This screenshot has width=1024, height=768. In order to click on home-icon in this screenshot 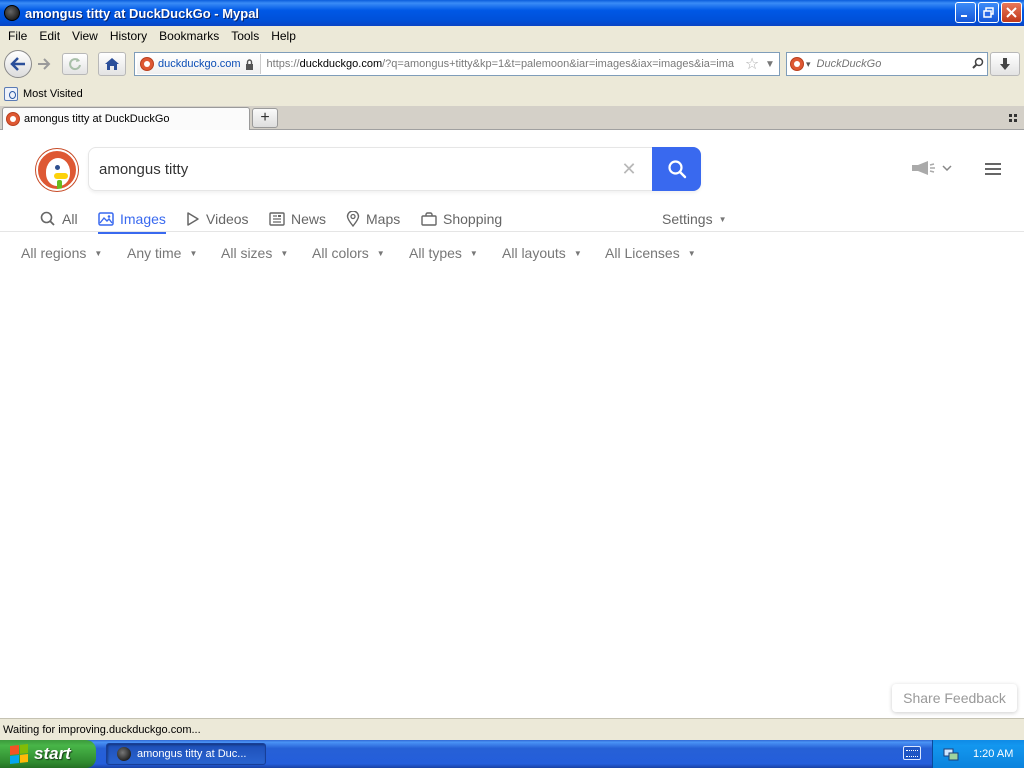, I will do `click(112, 64)`.